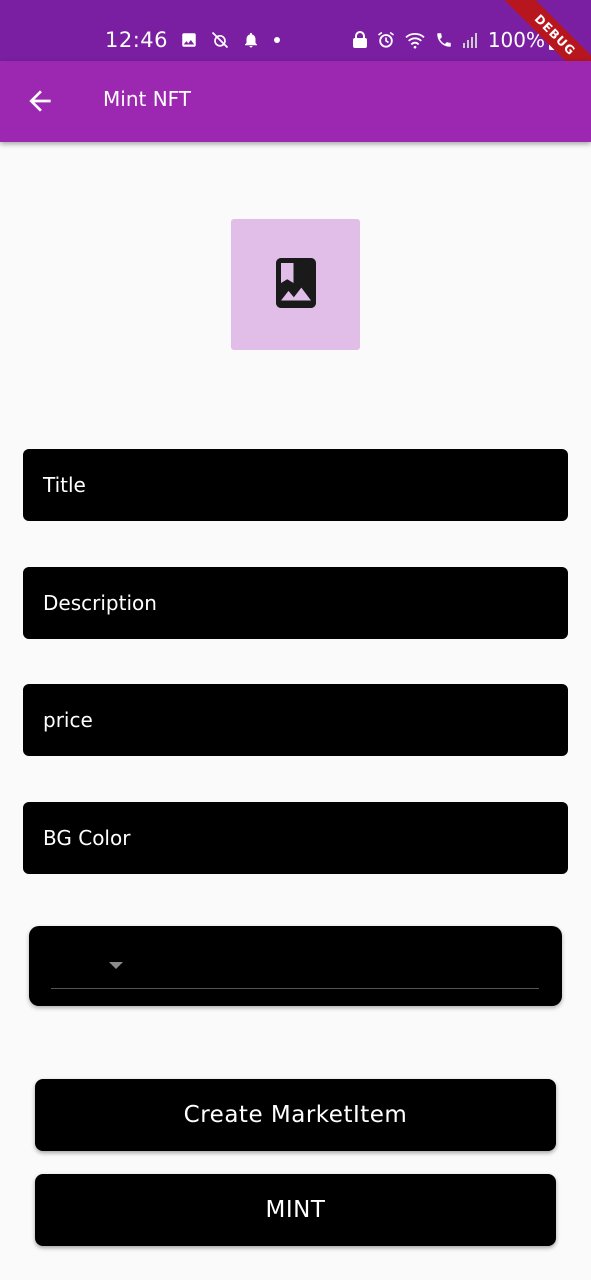 The image size is (591, 1280). I want to click on create-market-item-button: Create MarketItem, so click(295, 1115).